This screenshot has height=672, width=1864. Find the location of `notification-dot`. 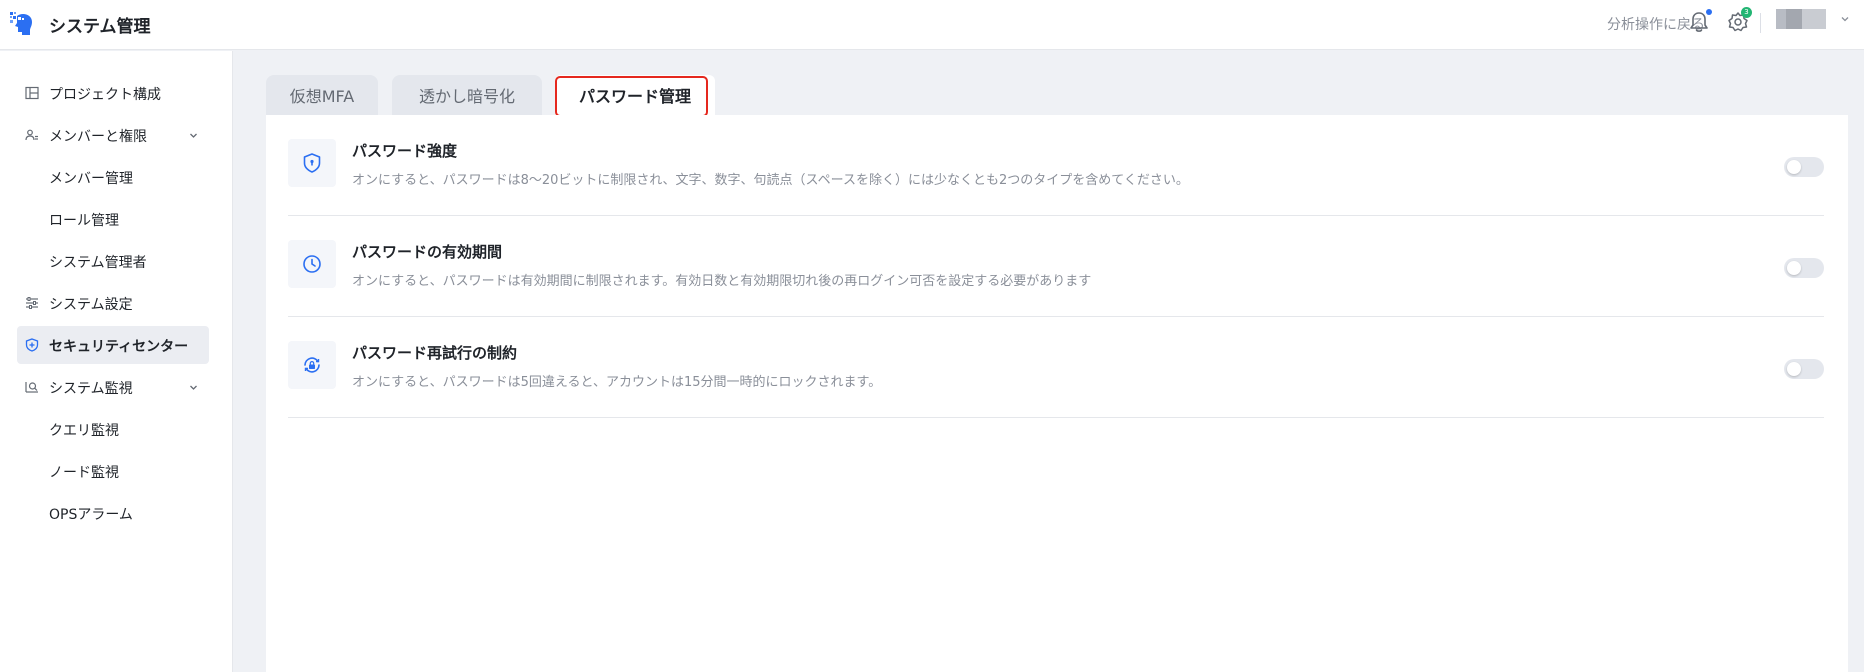

notification-dot is located at coordinates (1709, 12).